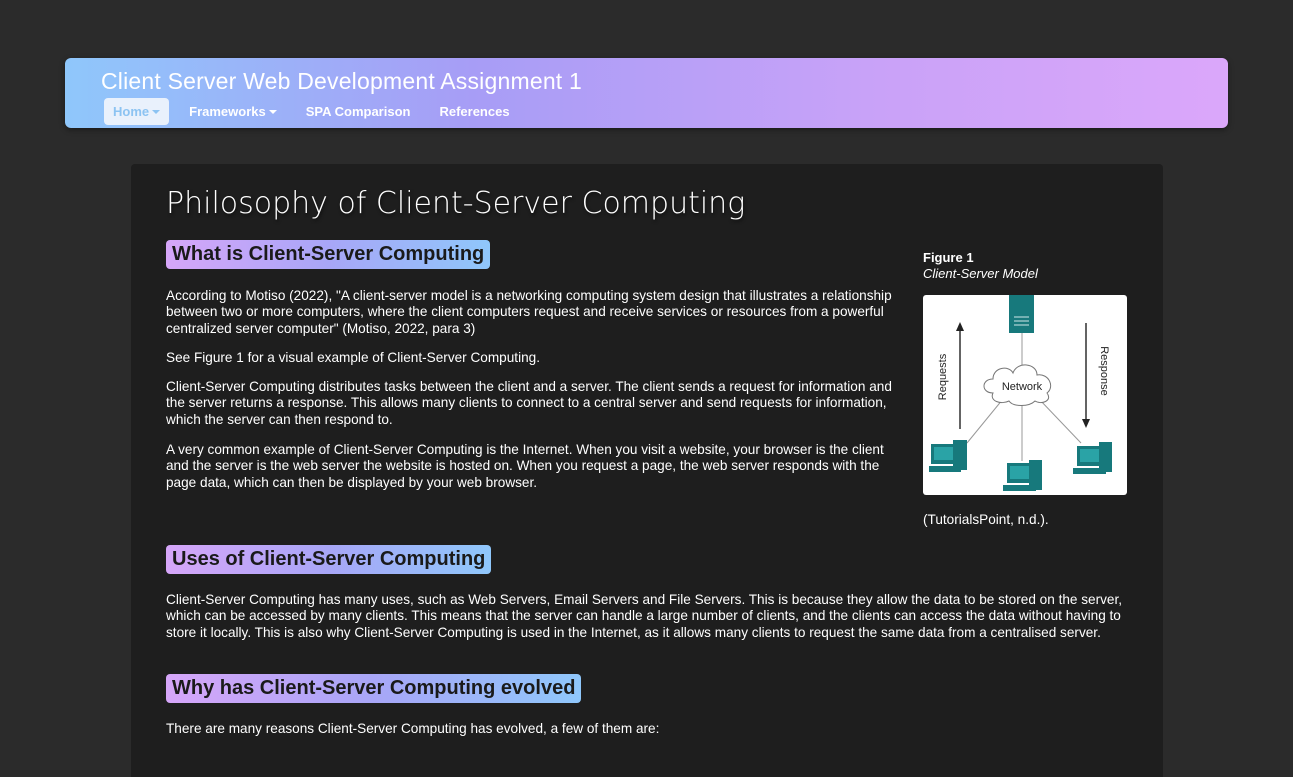  I want to click on network-label: Network, so click(1022, 387).